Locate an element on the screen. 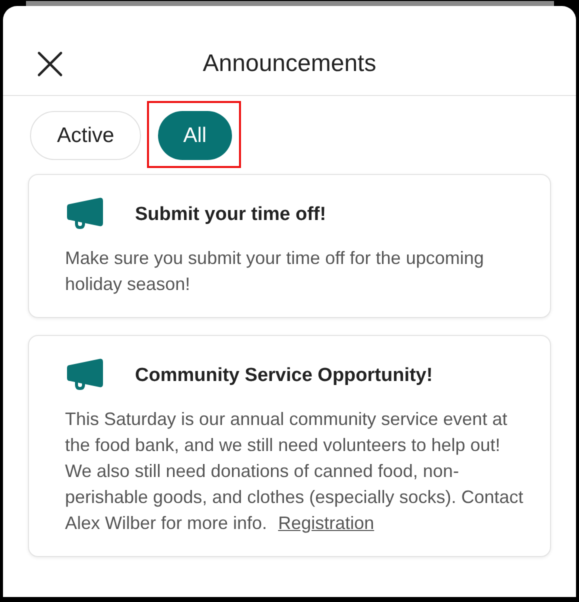  announcement-title: Submit your time off! is located at coordinates (230, 214).